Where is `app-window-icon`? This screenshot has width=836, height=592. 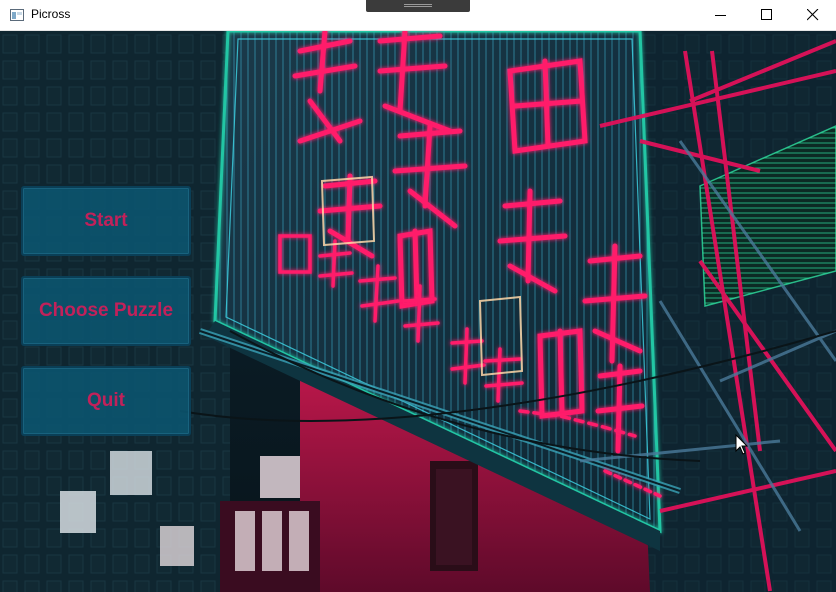 app-window-icon is located at coordinates (17, 15).